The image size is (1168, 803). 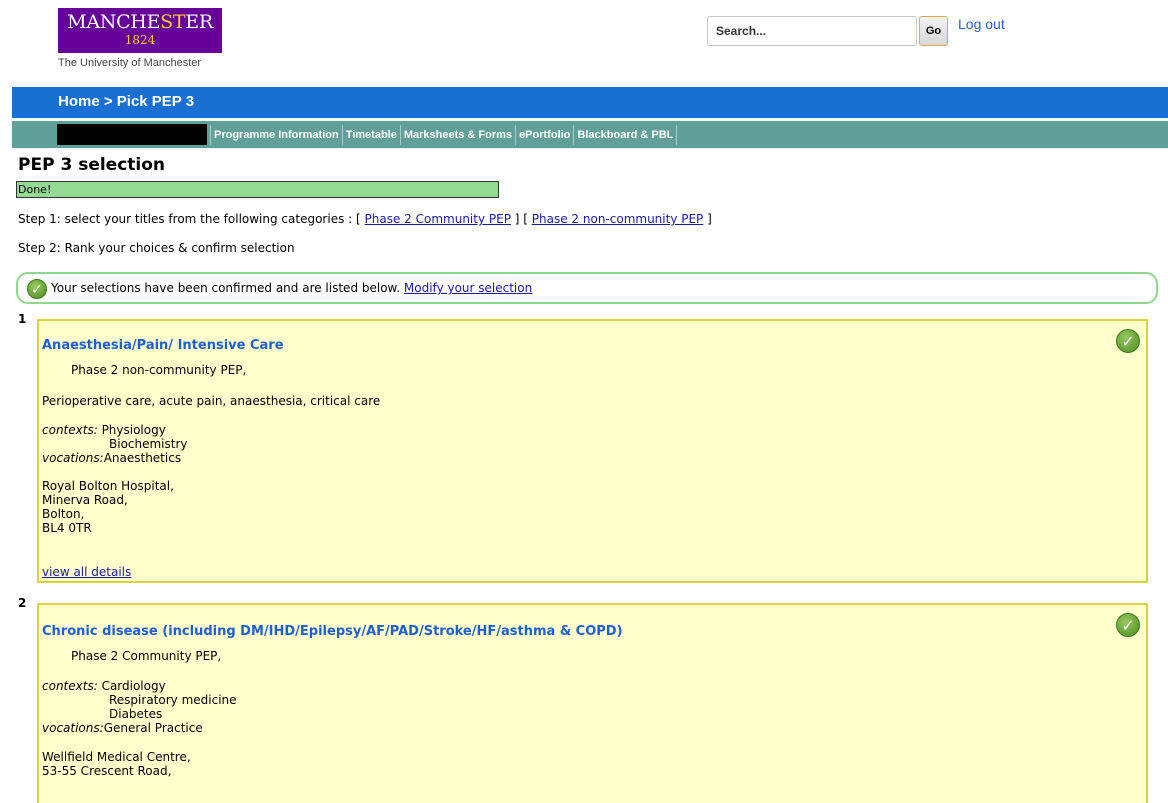 I want to click on rank-number: 2, so click(x=22, y=603).